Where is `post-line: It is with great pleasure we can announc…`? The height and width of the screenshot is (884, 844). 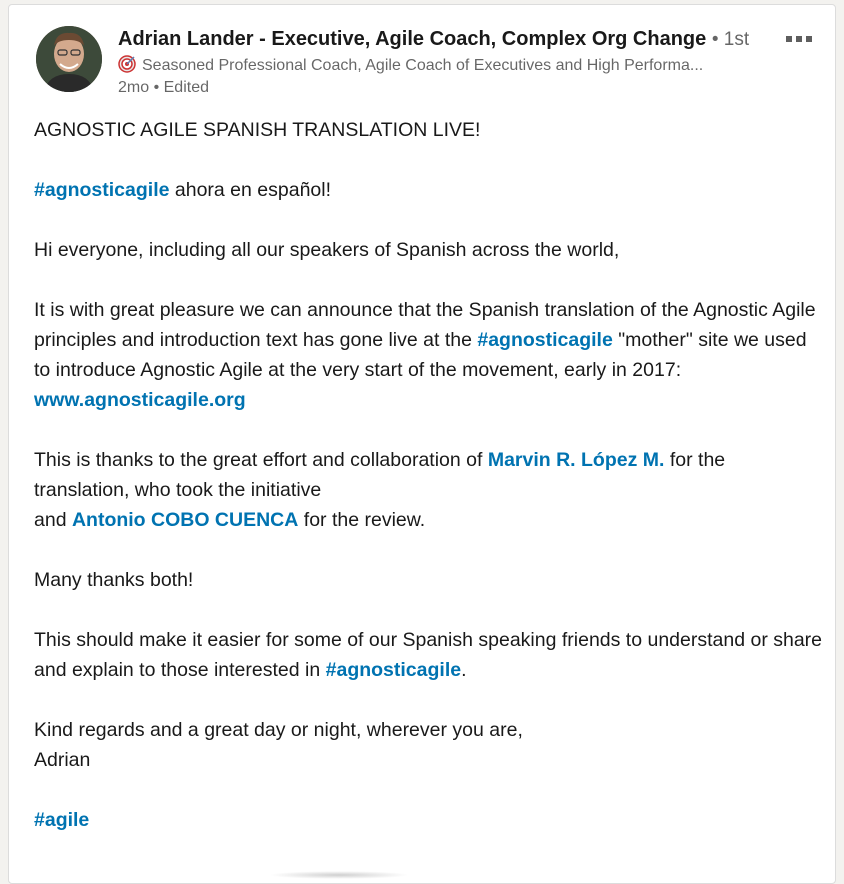 post-line: It is with great pleasure we can announc… is located at coordinates (429, 340).